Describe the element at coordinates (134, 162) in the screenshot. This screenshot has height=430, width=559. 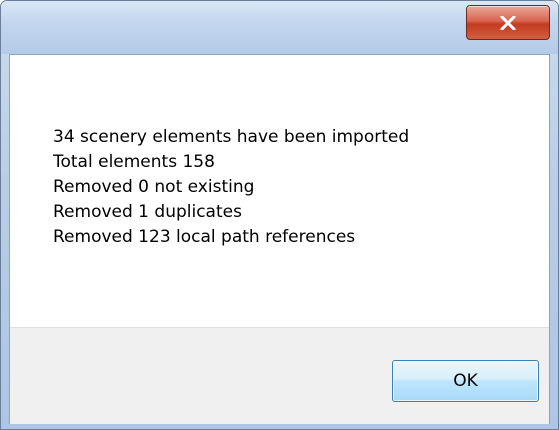
I see `message-line-total: Total elements 158` at that location.